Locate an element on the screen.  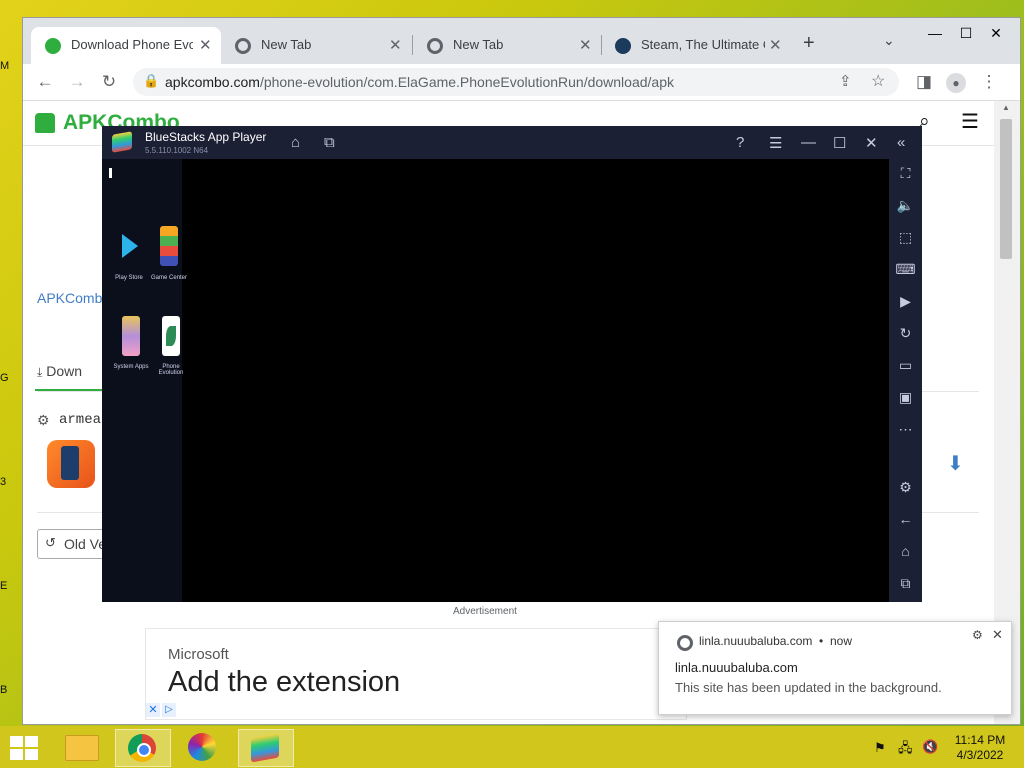
notification-source: linla.nuuubaluba.com is located at coordinates (756, 641).